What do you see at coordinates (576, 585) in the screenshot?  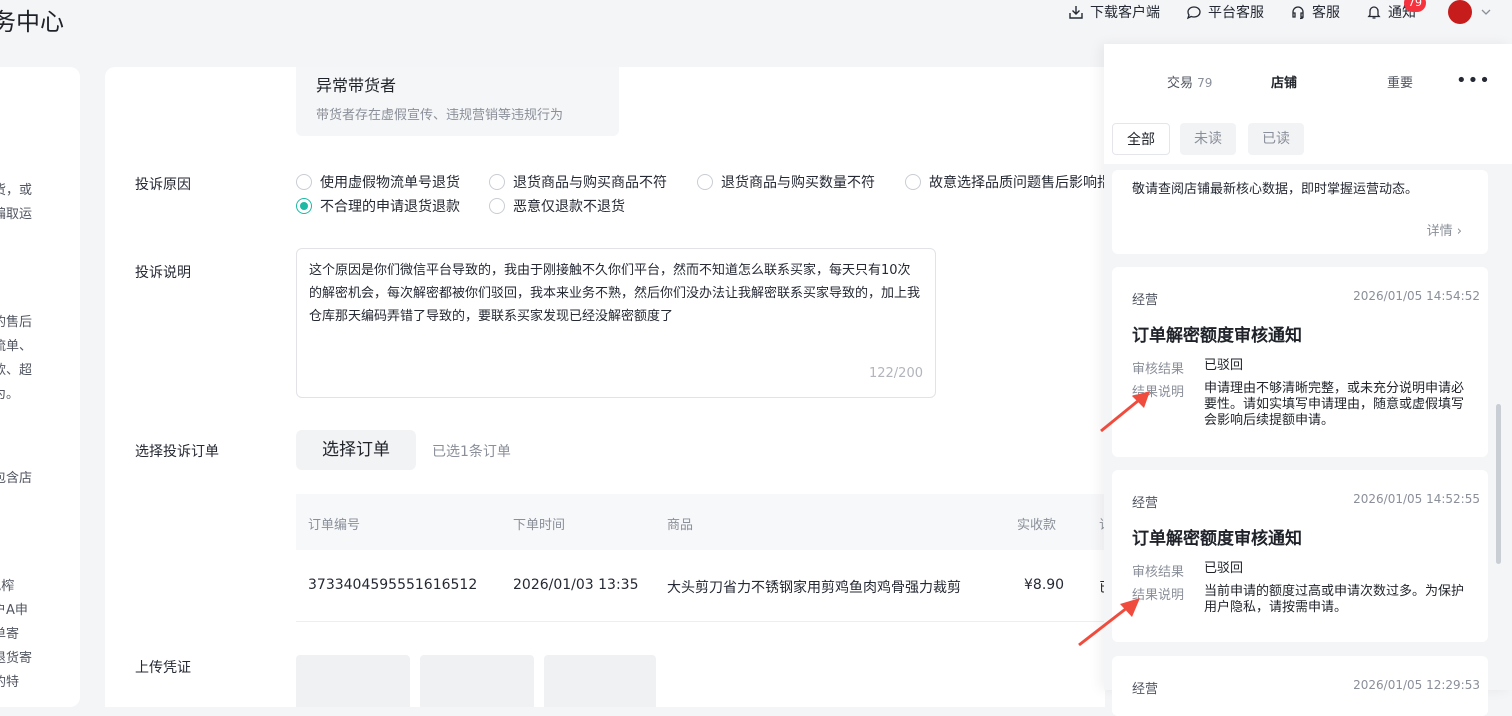 I see `order-time-cell: 2026/01/03 13:35` at bounding box center [576, 585].